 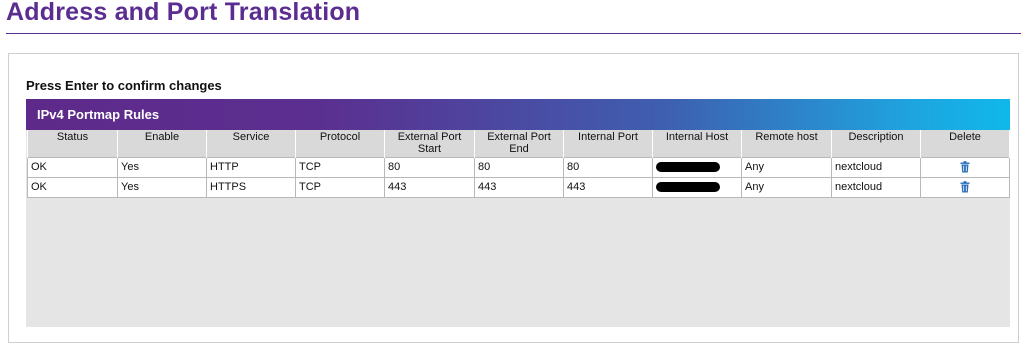 I want to click on table-header-bar, so click(x=518, y=114).